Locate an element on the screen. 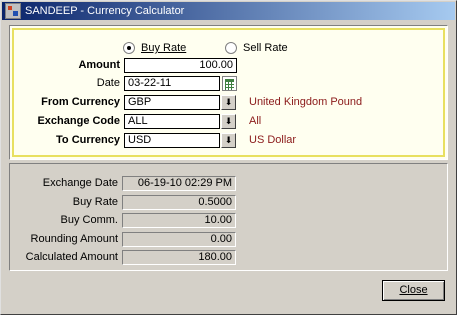  close-button-label: Close is located at coordinates (413, 290).